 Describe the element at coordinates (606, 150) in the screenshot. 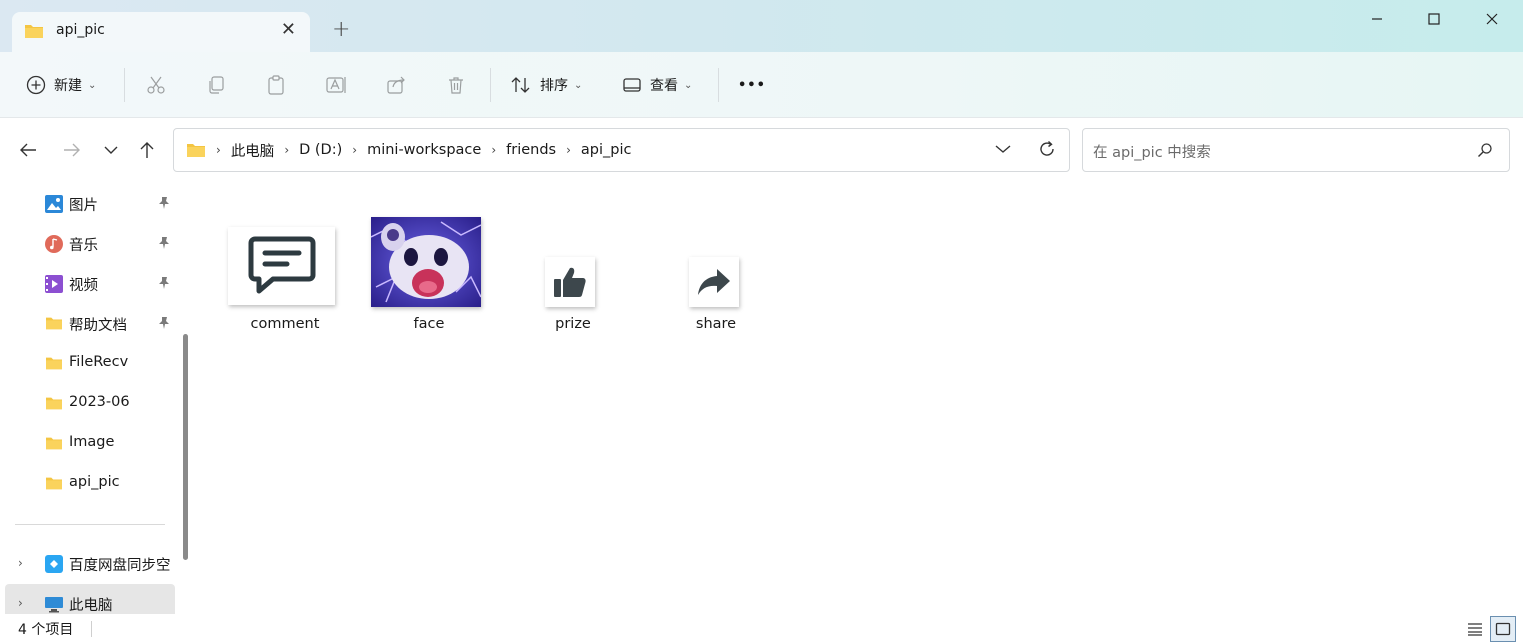

I see `breadcrumb-api-pic: api_pic` at that location.